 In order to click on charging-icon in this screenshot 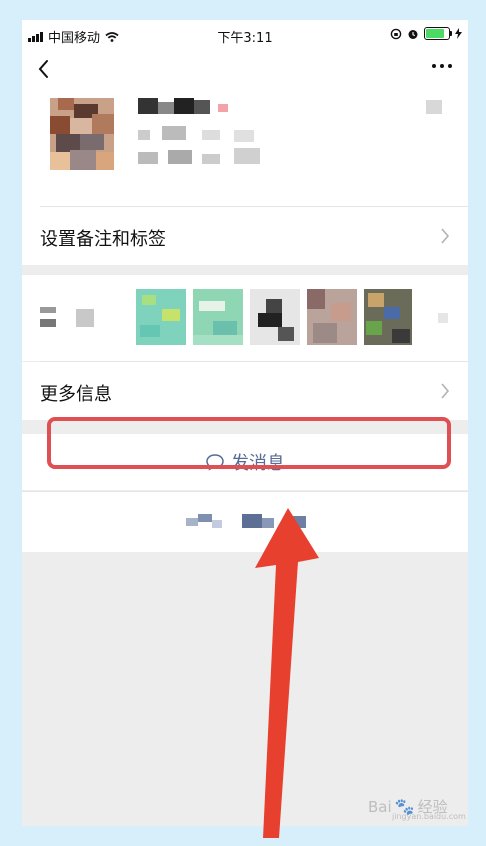, I will do `click(458, 33)`.